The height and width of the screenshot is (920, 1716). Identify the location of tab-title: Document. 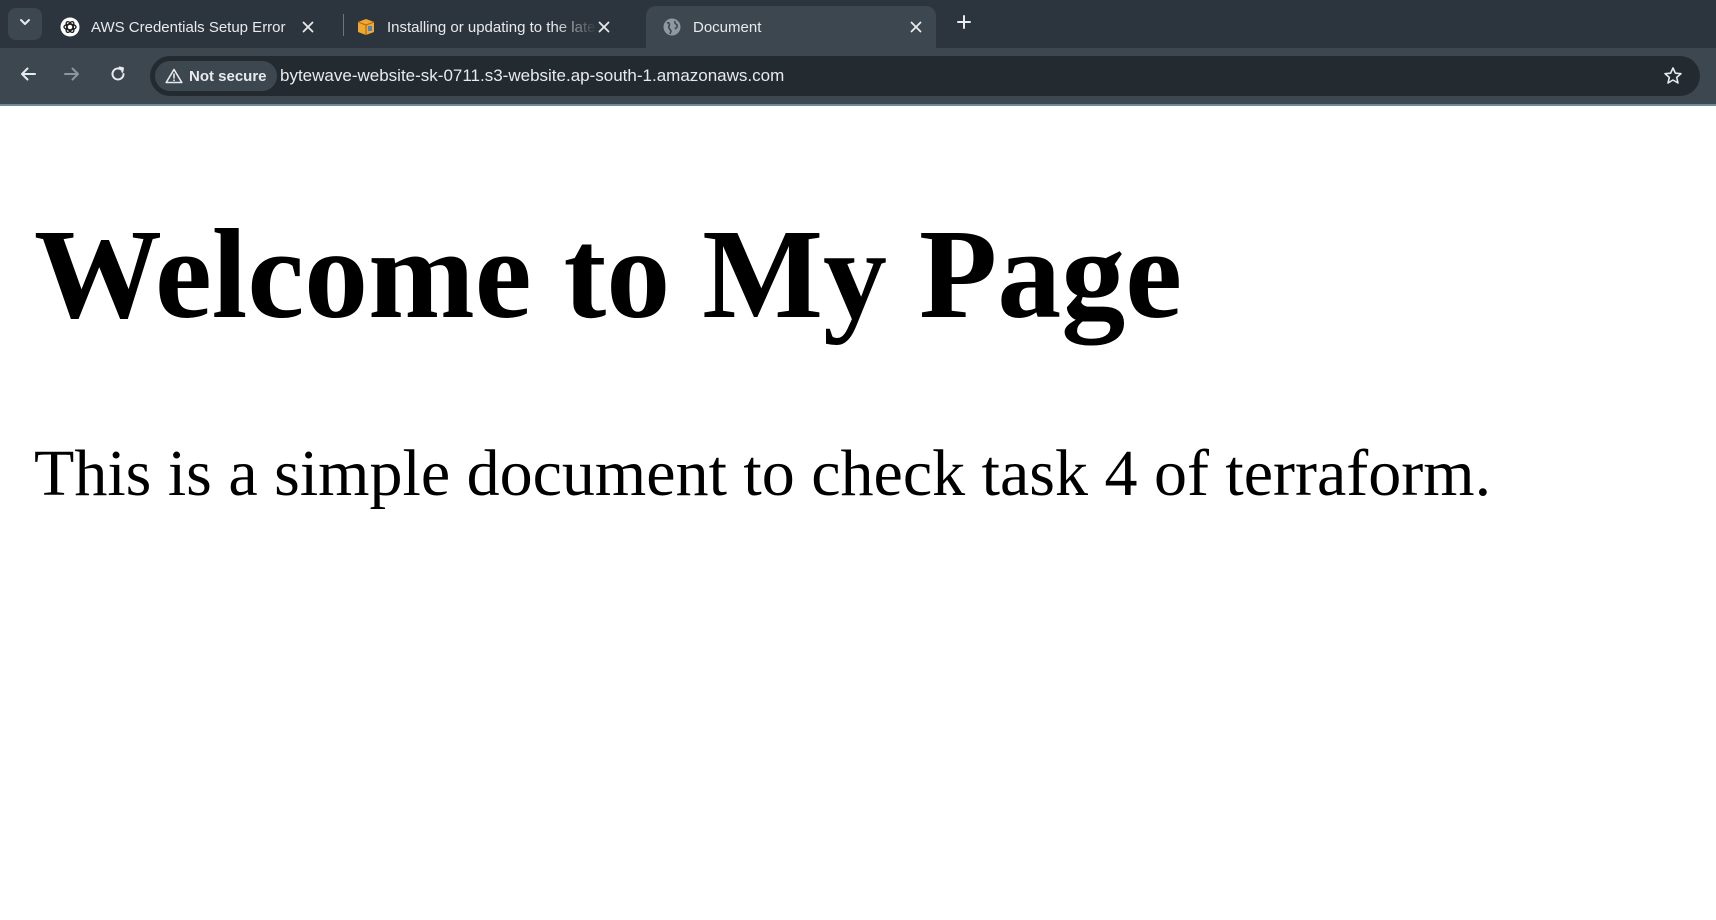
(727, 27).